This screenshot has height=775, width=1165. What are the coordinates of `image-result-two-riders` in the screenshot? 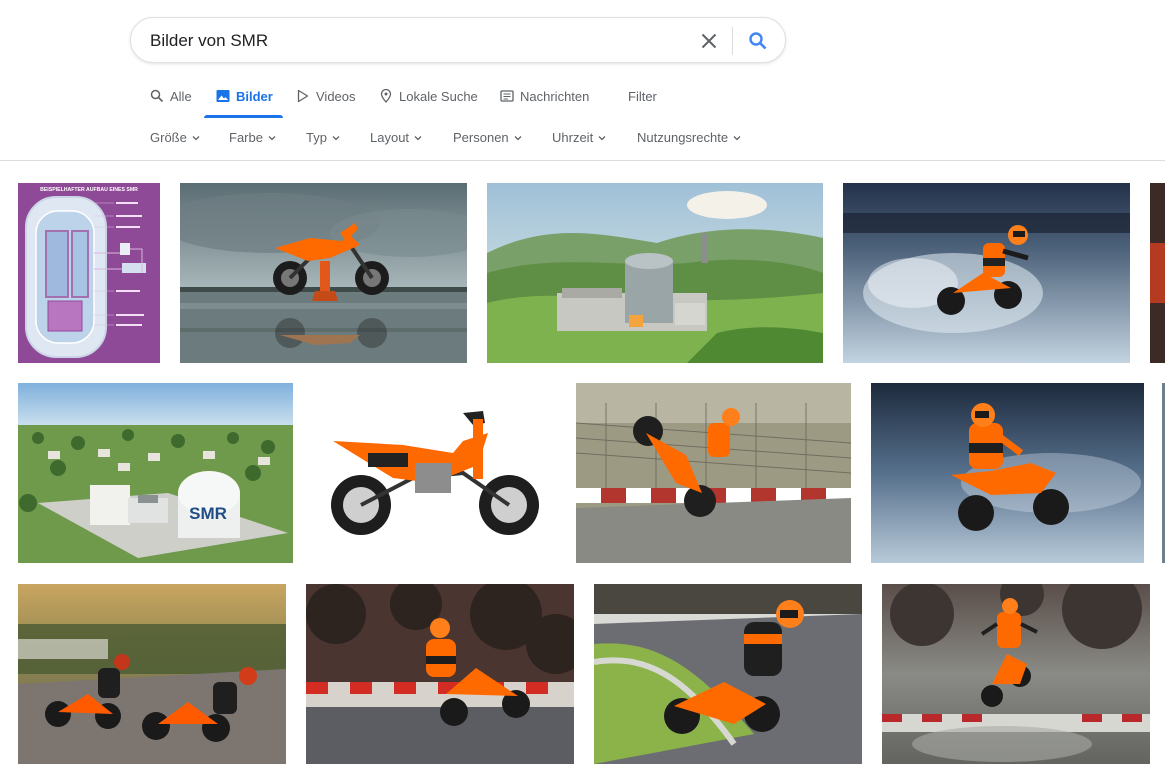 It's located at (152, 674).